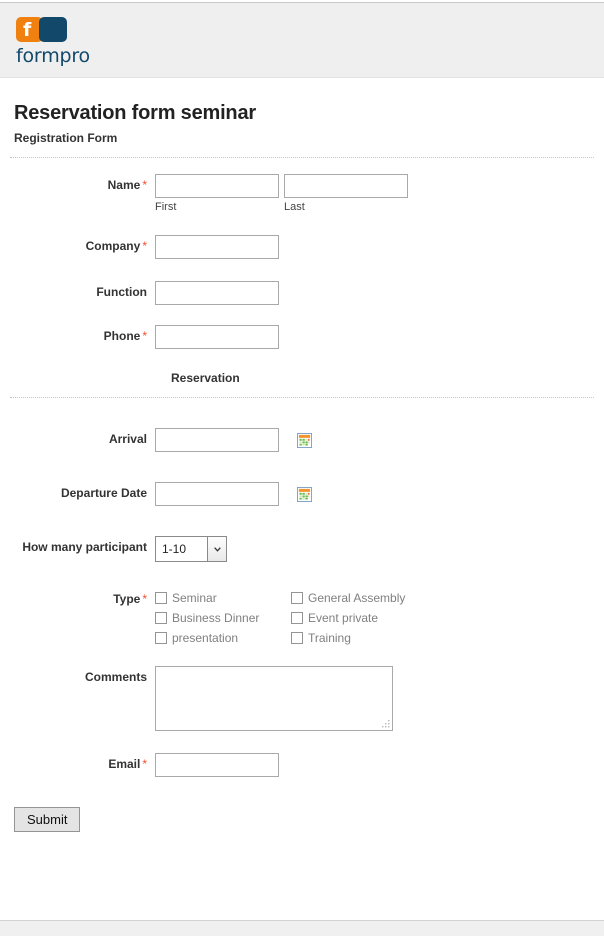 This screenshot has height=945, width=604. I want to click on checkbox-item: General Assembly, so click(359, 598).